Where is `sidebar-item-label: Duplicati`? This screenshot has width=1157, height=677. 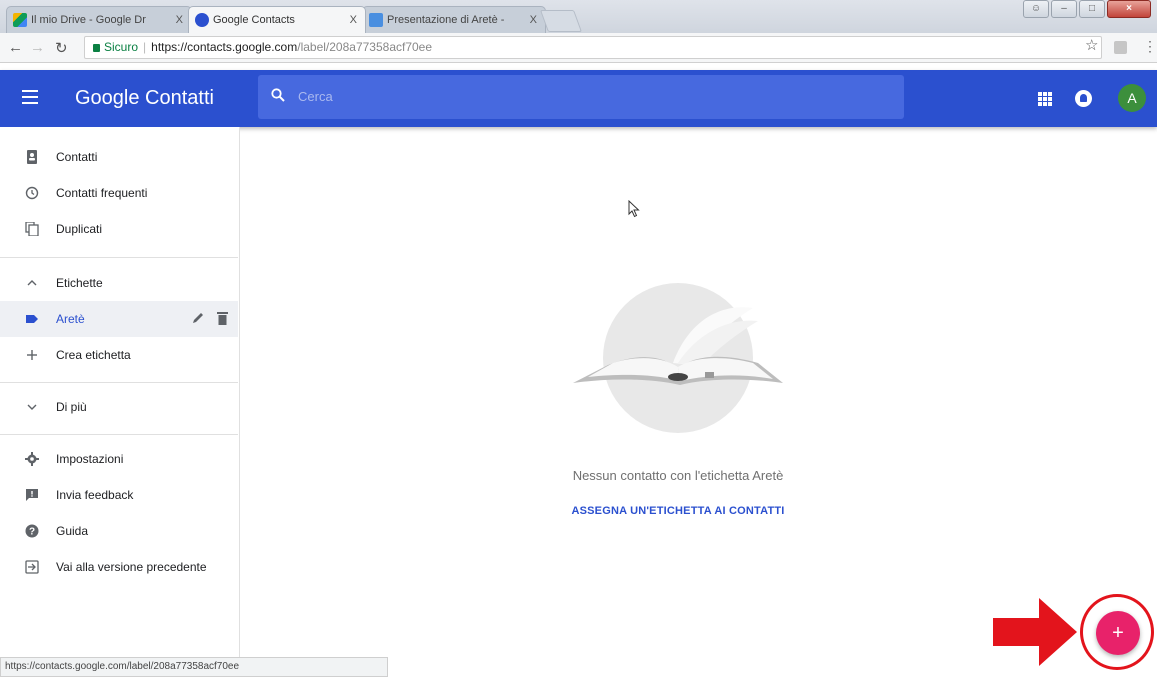 sidebar-item-label: Duplicati is located at coordinates (79, 229).